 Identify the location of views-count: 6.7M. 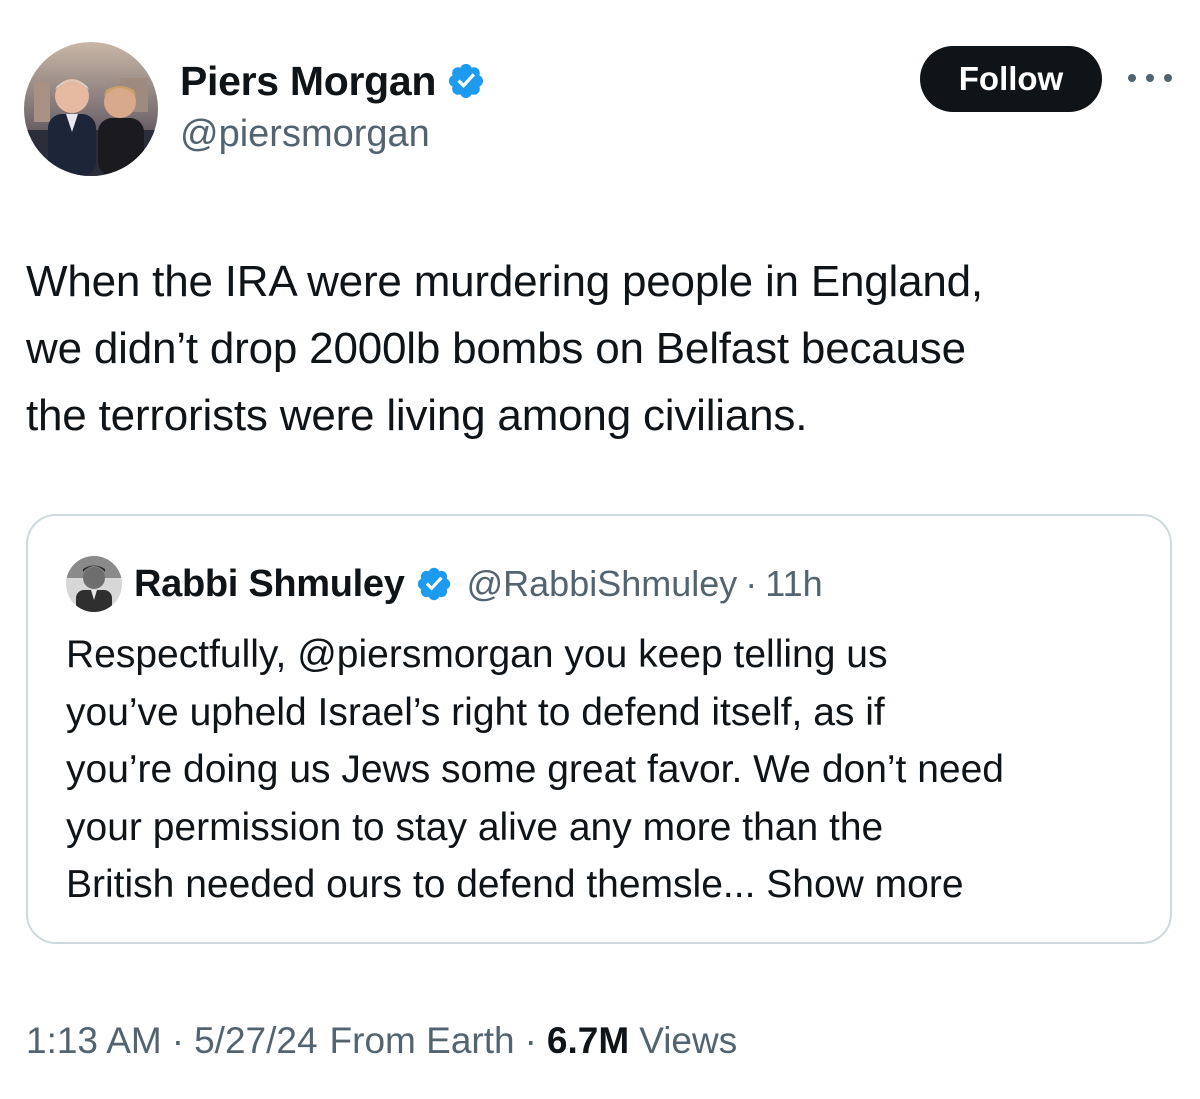
(588, 1041).